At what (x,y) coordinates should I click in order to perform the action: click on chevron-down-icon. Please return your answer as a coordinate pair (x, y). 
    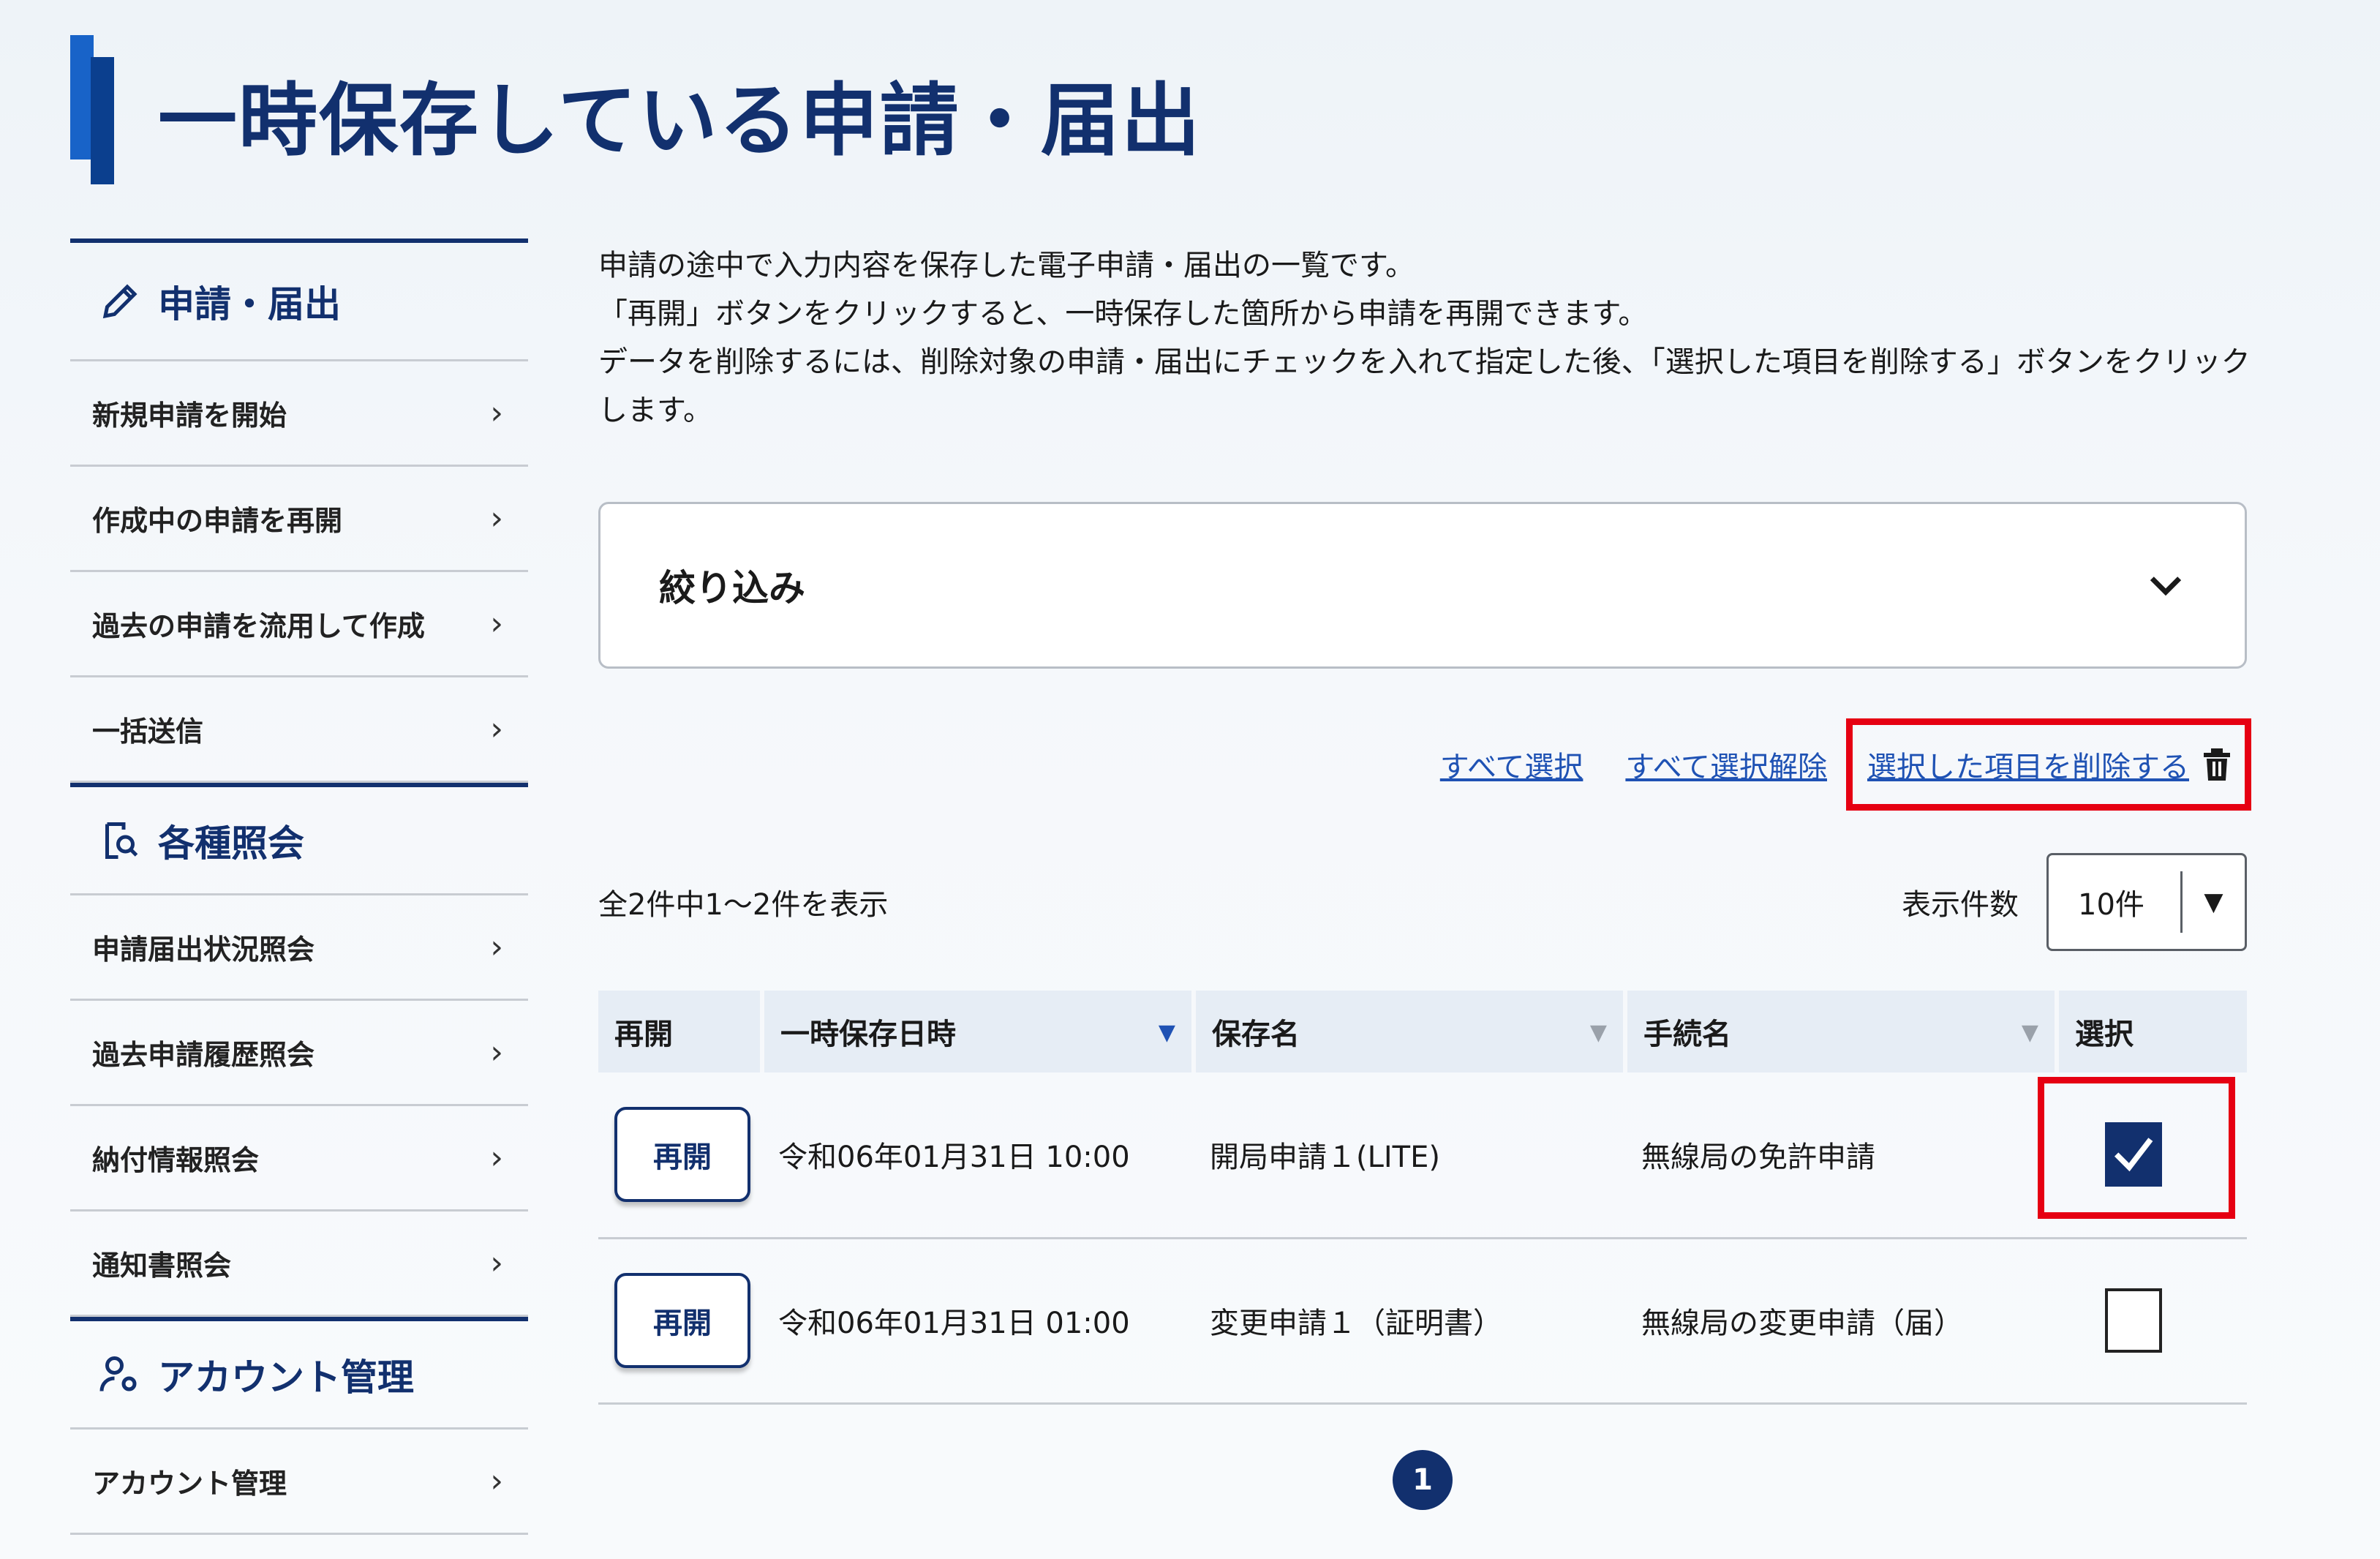
    Looking at the image, I should click on (2166, 586).